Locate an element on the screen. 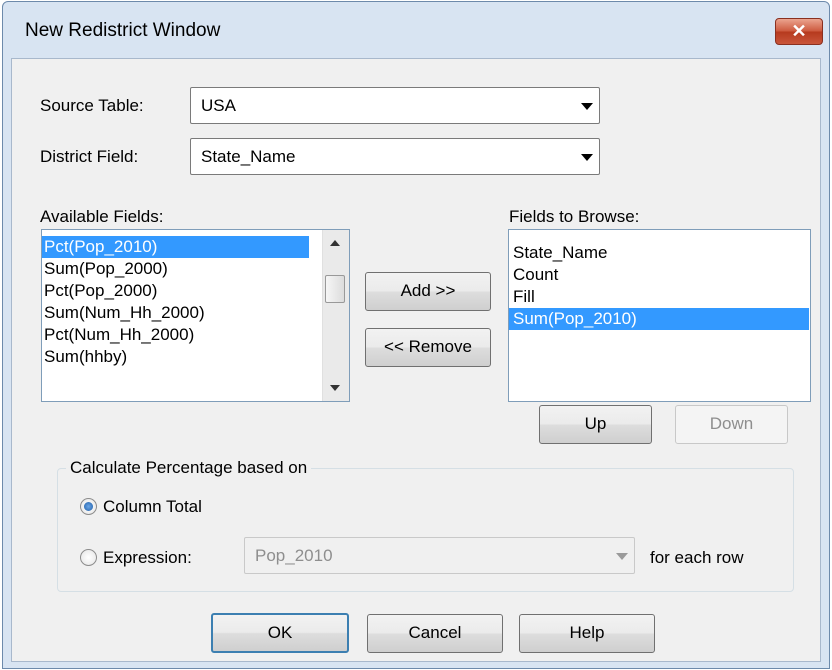  column-total-radio is located at coordinates (88, 506).